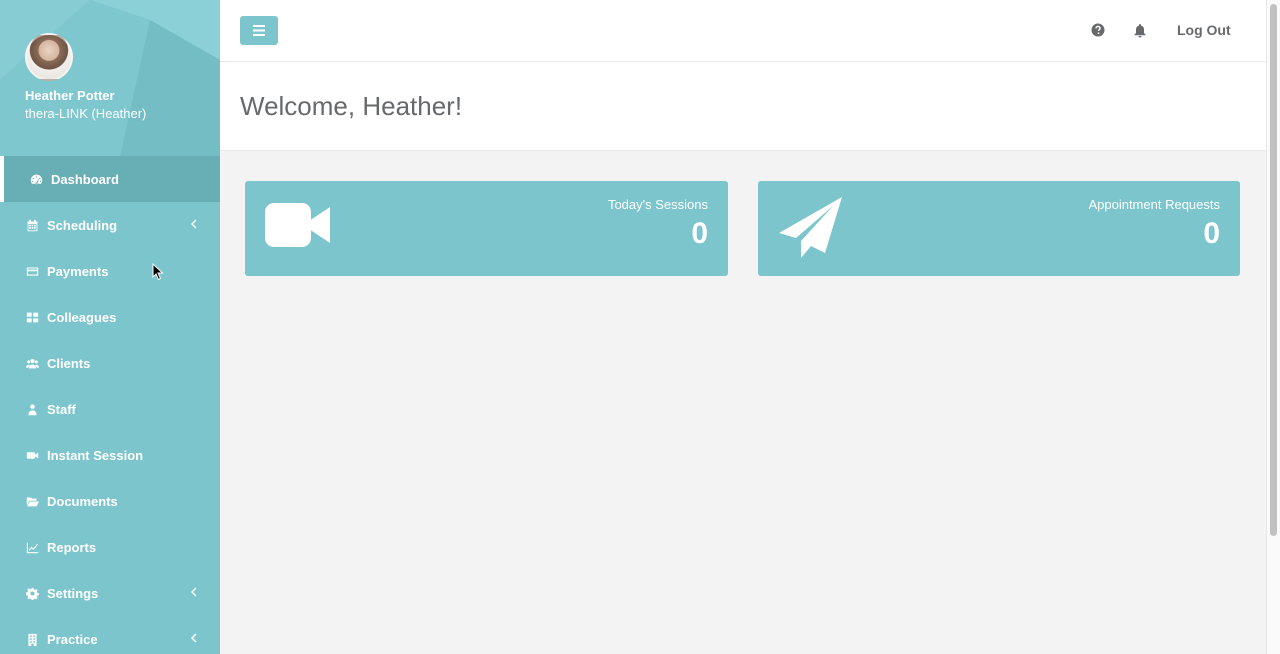 The height and width of the screenshot is (654, 1280). I want to click on sidebar-item-colleagues: Colleagues, so click(110, 317).